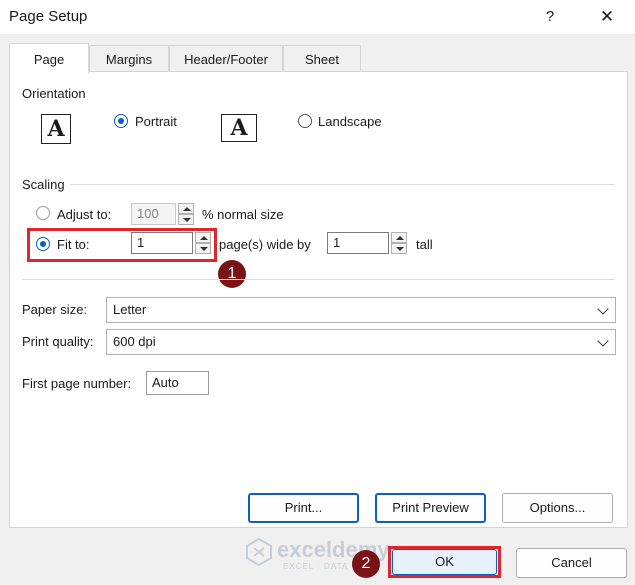 The image size is (635, 585). Describe the element at coordinates (43, 184) in the screenshot. I see `scaling-label: Scaling` at that location.